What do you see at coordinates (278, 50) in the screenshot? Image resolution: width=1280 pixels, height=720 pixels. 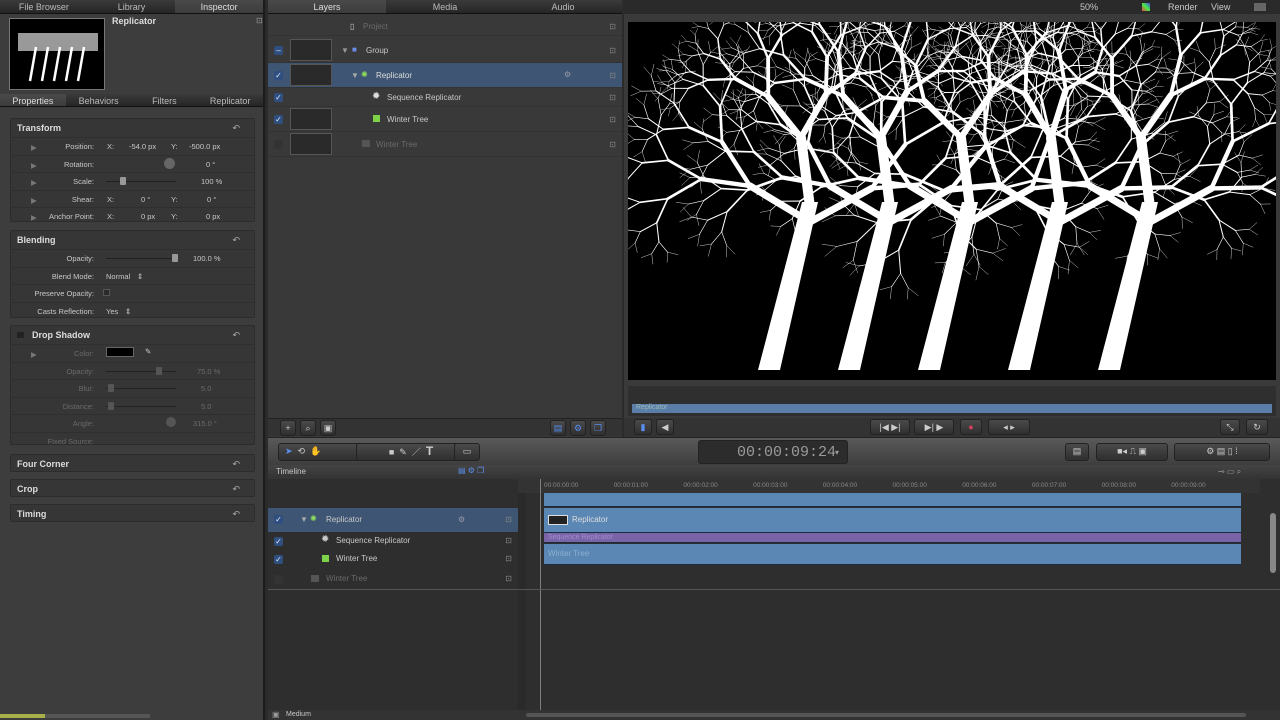 I see `visibility-checkbox: –` at bounding box center [278, 50].